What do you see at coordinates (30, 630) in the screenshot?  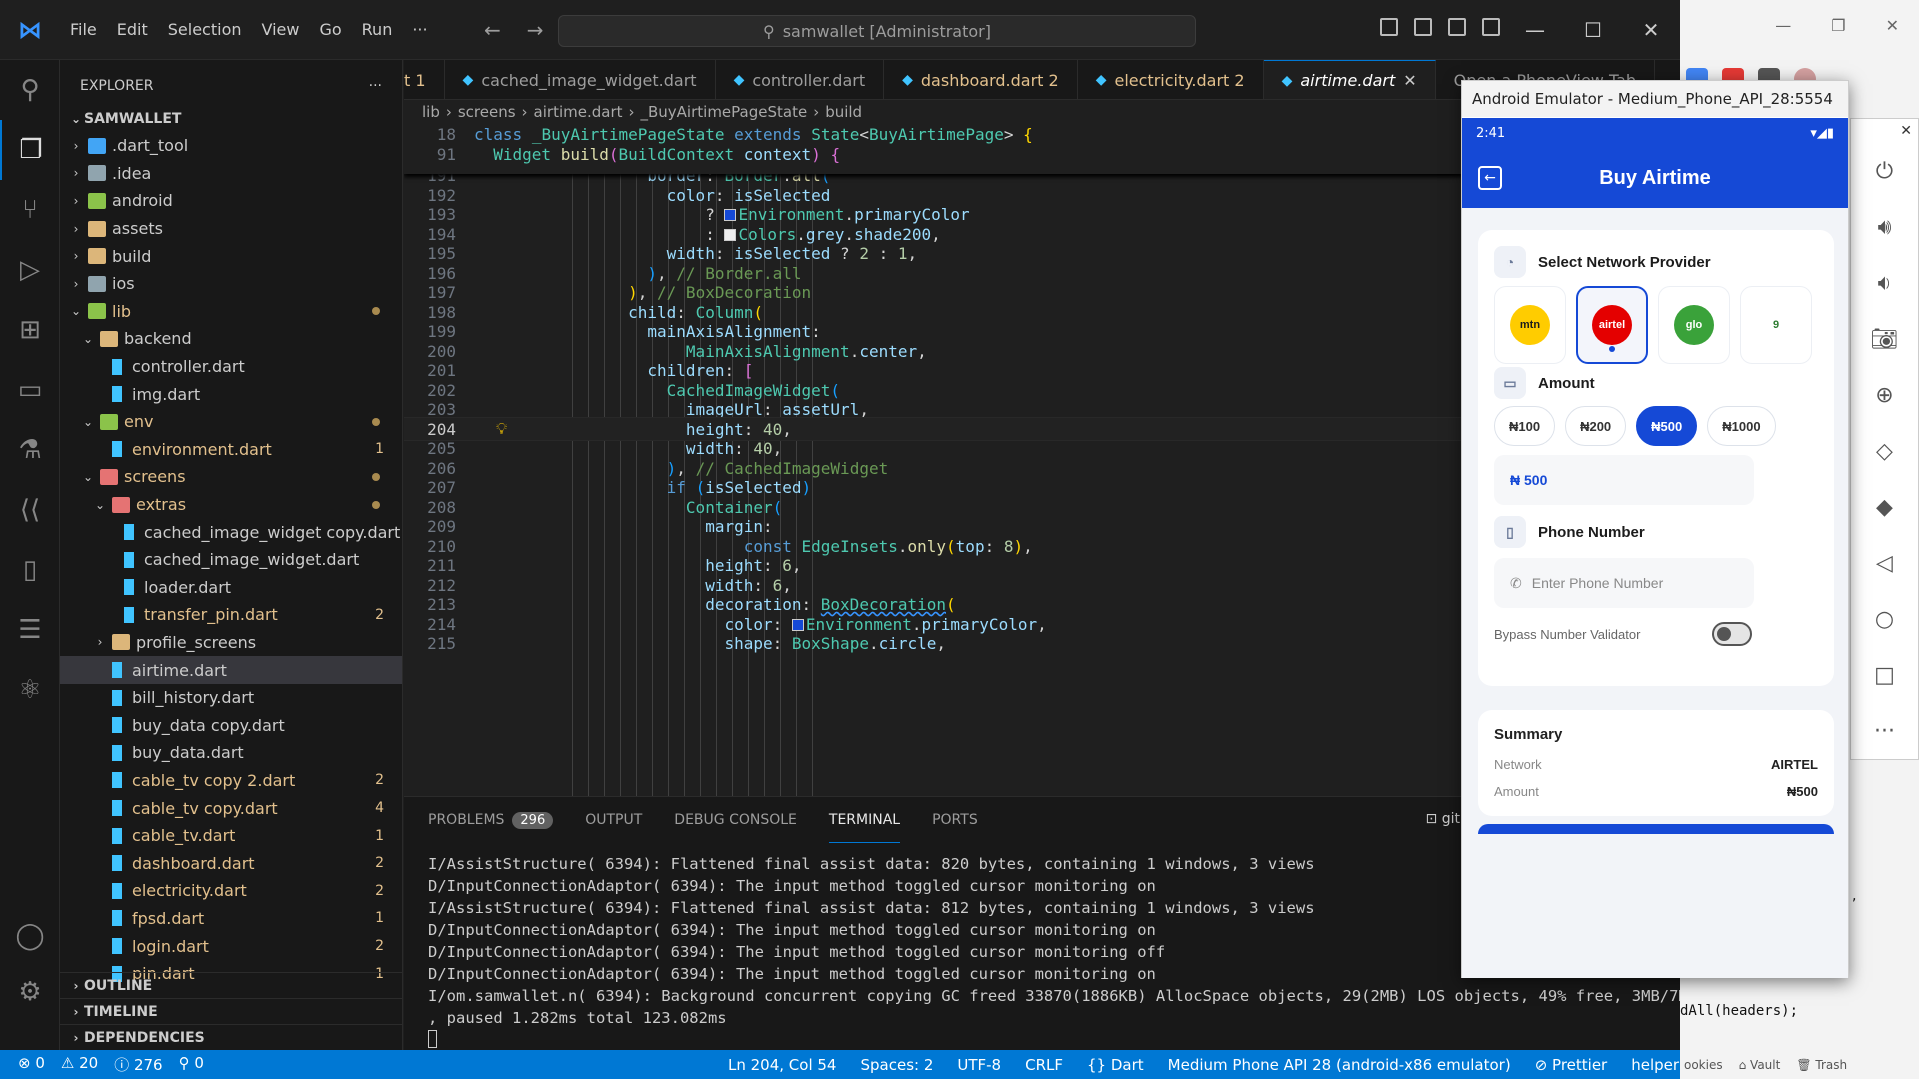 I see `git-graph-icon: ☰` at bounding box center [30, 630].